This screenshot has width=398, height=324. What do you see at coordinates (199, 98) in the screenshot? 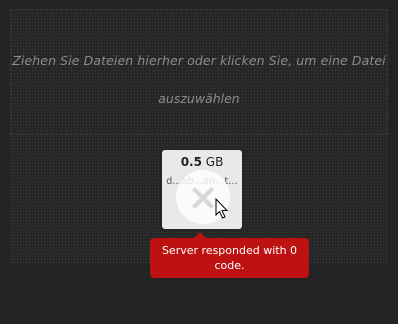
I see `dropzone-message-line-2: auszuwählen` at bounding box center [199, 98].